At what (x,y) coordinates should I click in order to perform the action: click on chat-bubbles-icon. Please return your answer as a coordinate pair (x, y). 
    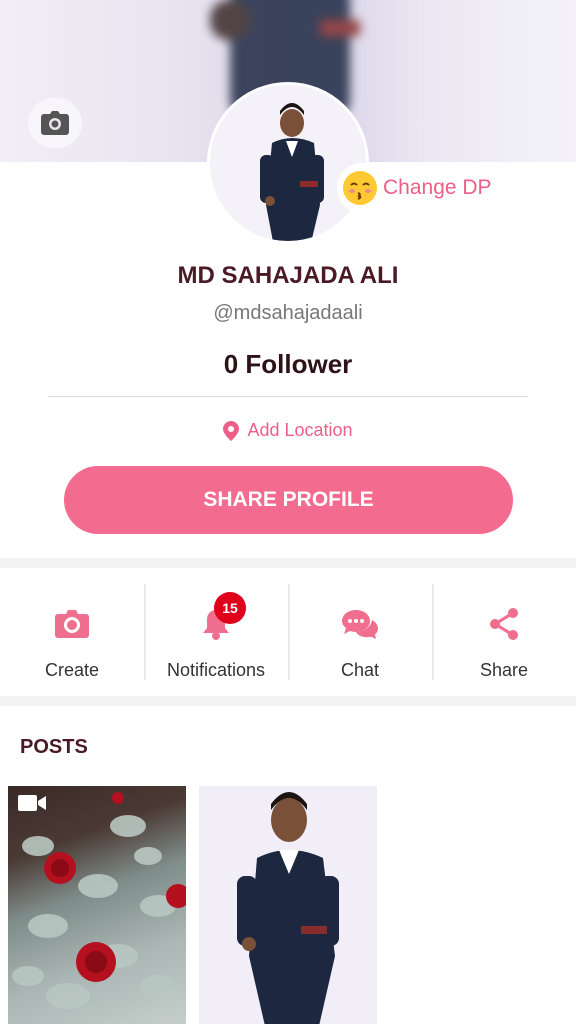
    Looking at the image, I should click on (360, 624).